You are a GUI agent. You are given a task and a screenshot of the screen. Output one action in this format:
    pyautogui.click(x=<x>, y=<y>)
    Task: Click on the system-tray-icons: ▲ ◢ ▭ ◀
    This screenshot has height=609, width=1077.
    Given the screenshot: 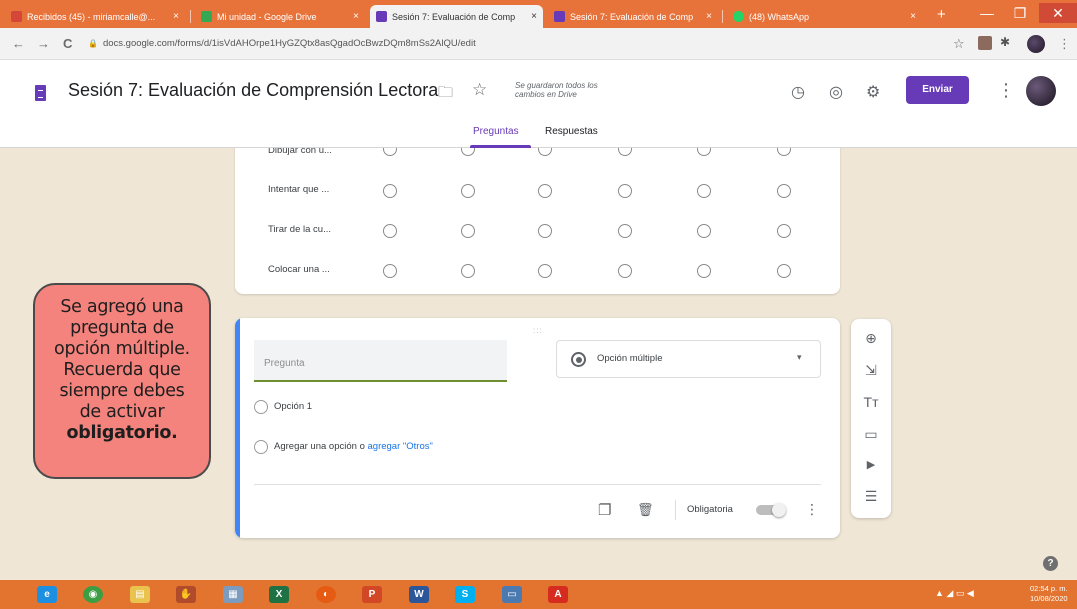 What is the action you would take?
    pyautogui.click(x=954, y=593)
    